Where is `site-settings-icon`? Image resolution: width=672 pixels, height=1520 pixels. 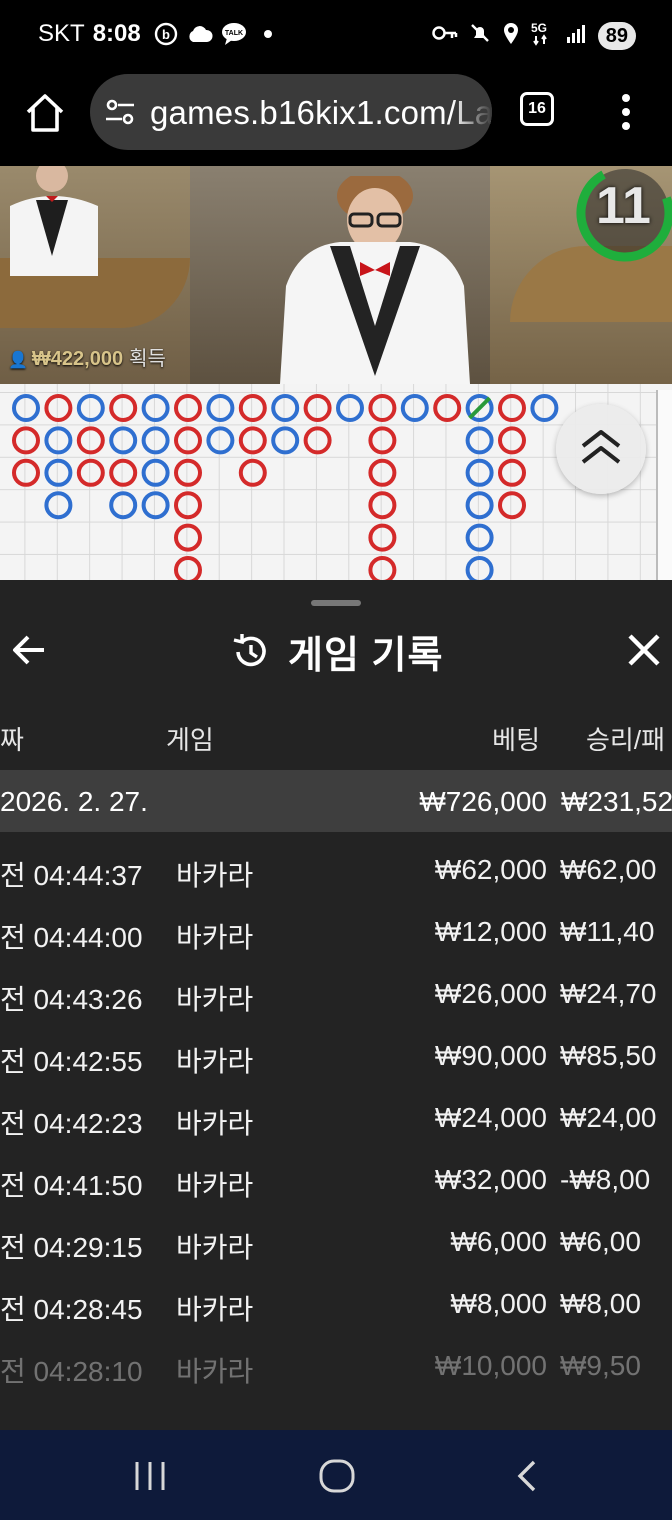
site-settings-icon is located at coordinates (120, 112).